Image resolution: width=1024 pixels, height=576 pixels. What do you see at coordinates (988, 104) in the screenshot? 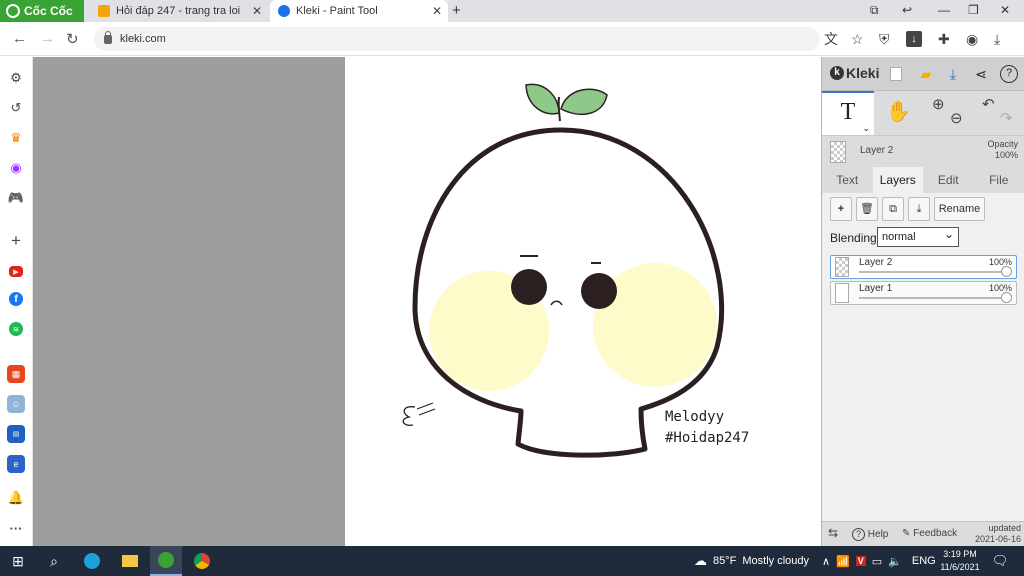
I see `undo-icon: ↶` at bounding box center [988, 104].